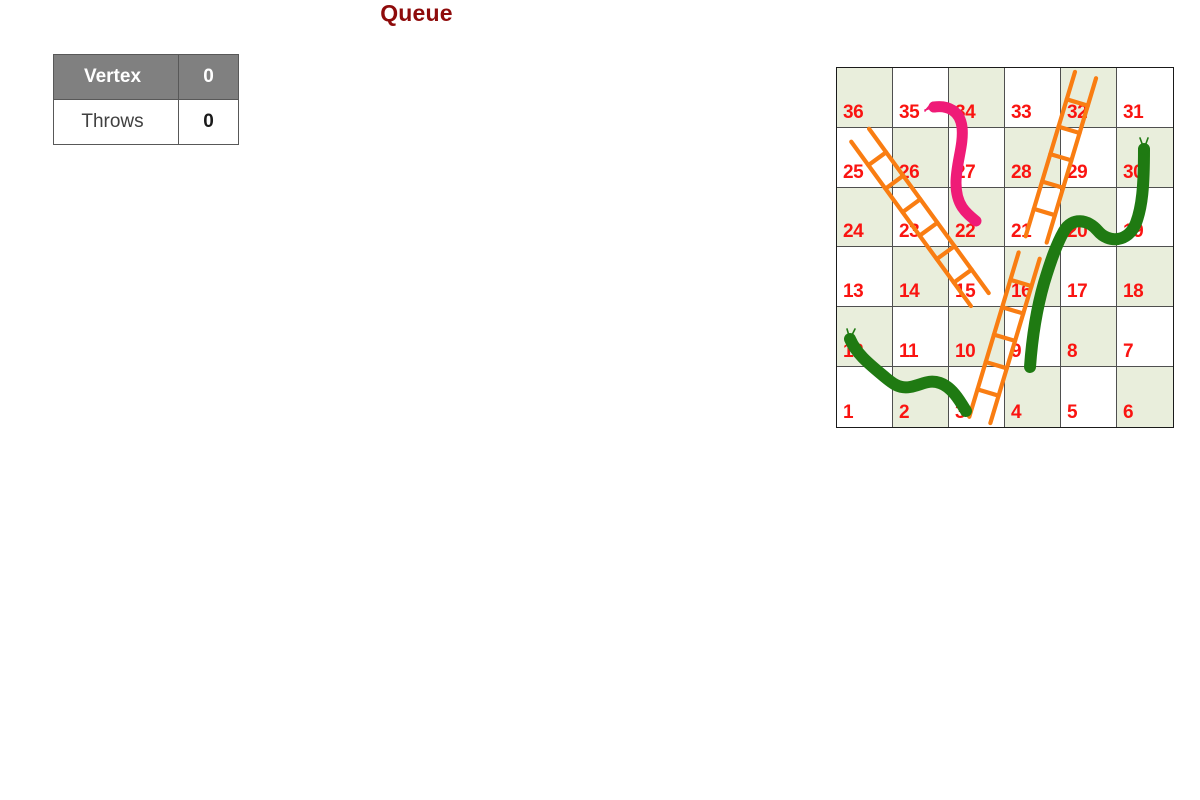 This screenshot has height=800, width=1200. I want to click on board-cell-number: 9, so click(1016, 352).